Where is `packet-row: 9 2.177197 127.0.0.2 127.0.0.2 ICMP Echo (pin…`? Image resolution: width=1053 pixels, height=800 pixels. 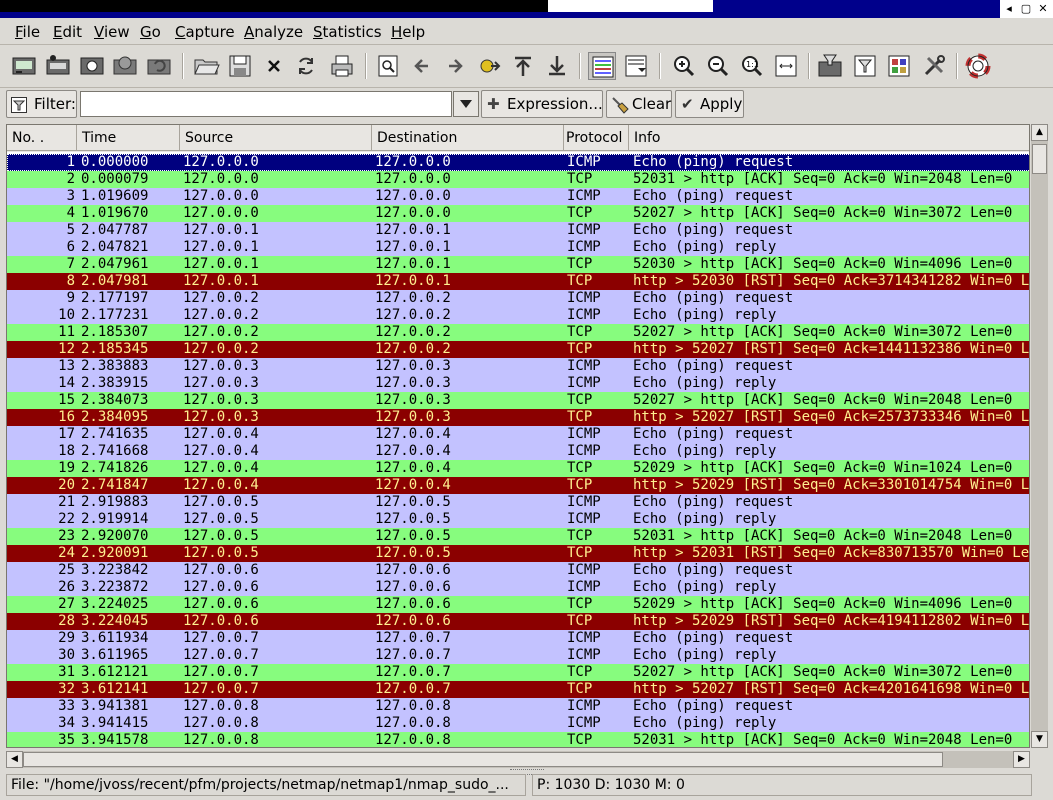 packet-row: 9 2.177197 127.0.0.2 127.0.0.2 ICMP Echo (pin… is located at coordinates (518, 298).